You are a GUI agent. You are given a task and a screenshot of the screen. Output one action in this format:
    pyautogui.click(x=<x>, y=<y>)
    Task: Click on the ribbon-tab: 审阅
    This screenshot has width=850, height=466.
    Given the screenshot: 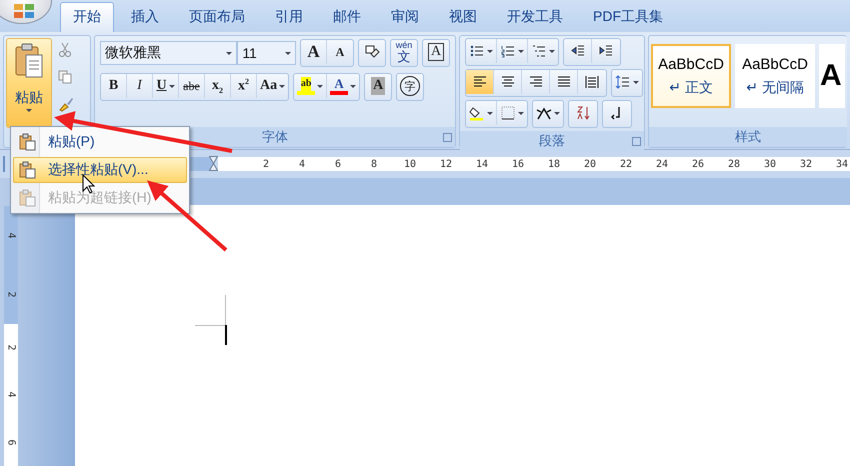 What is the action you would take?
    pyautogui.click(x=405, y=17)
    